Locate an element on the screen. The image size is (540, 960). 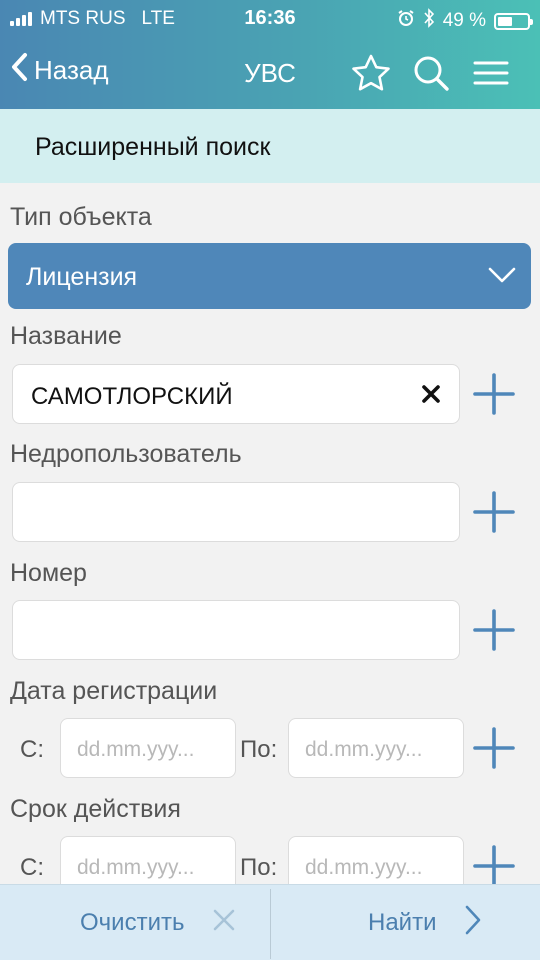
find-button: Найти is located at coordinates (425, 922).